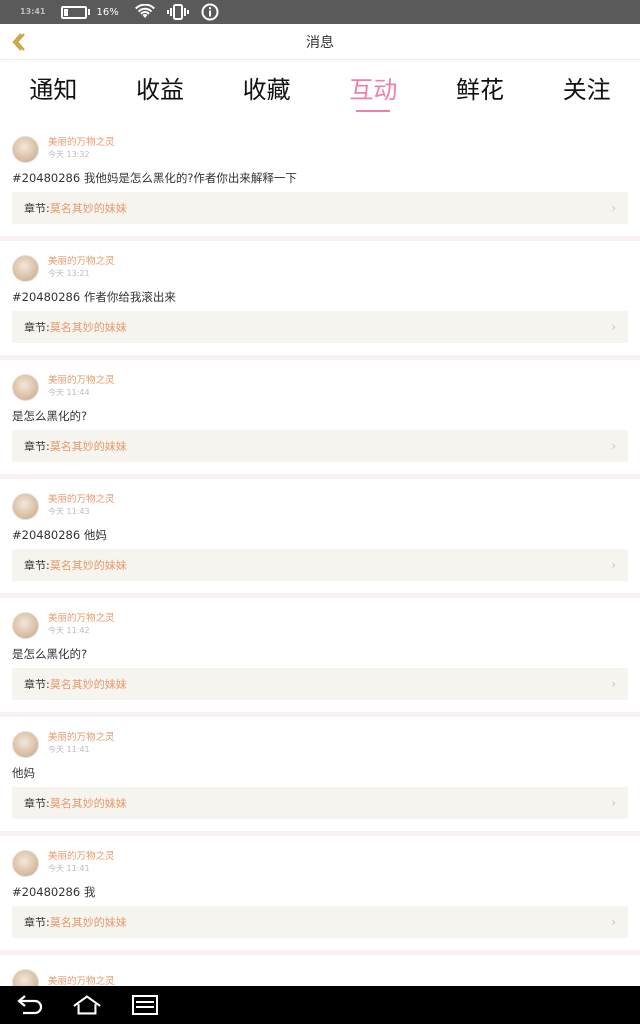 The width and height of the screenshot is (640, 1024). Describe the element at coordinates (53, 91) in the screenshot. I see `tab-notification: 通知` at that location.